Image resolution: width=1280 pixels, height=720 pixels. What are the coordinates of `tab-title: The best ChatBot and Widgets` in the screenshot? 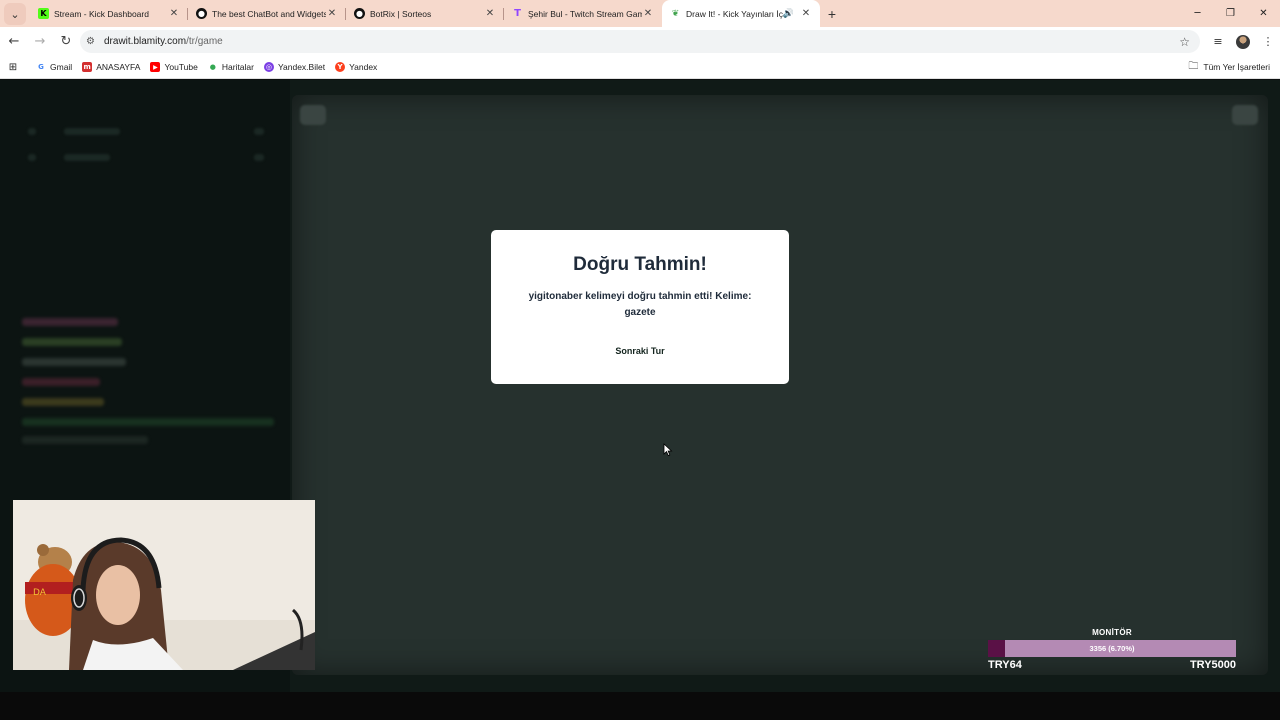 It's located at (269, 13).